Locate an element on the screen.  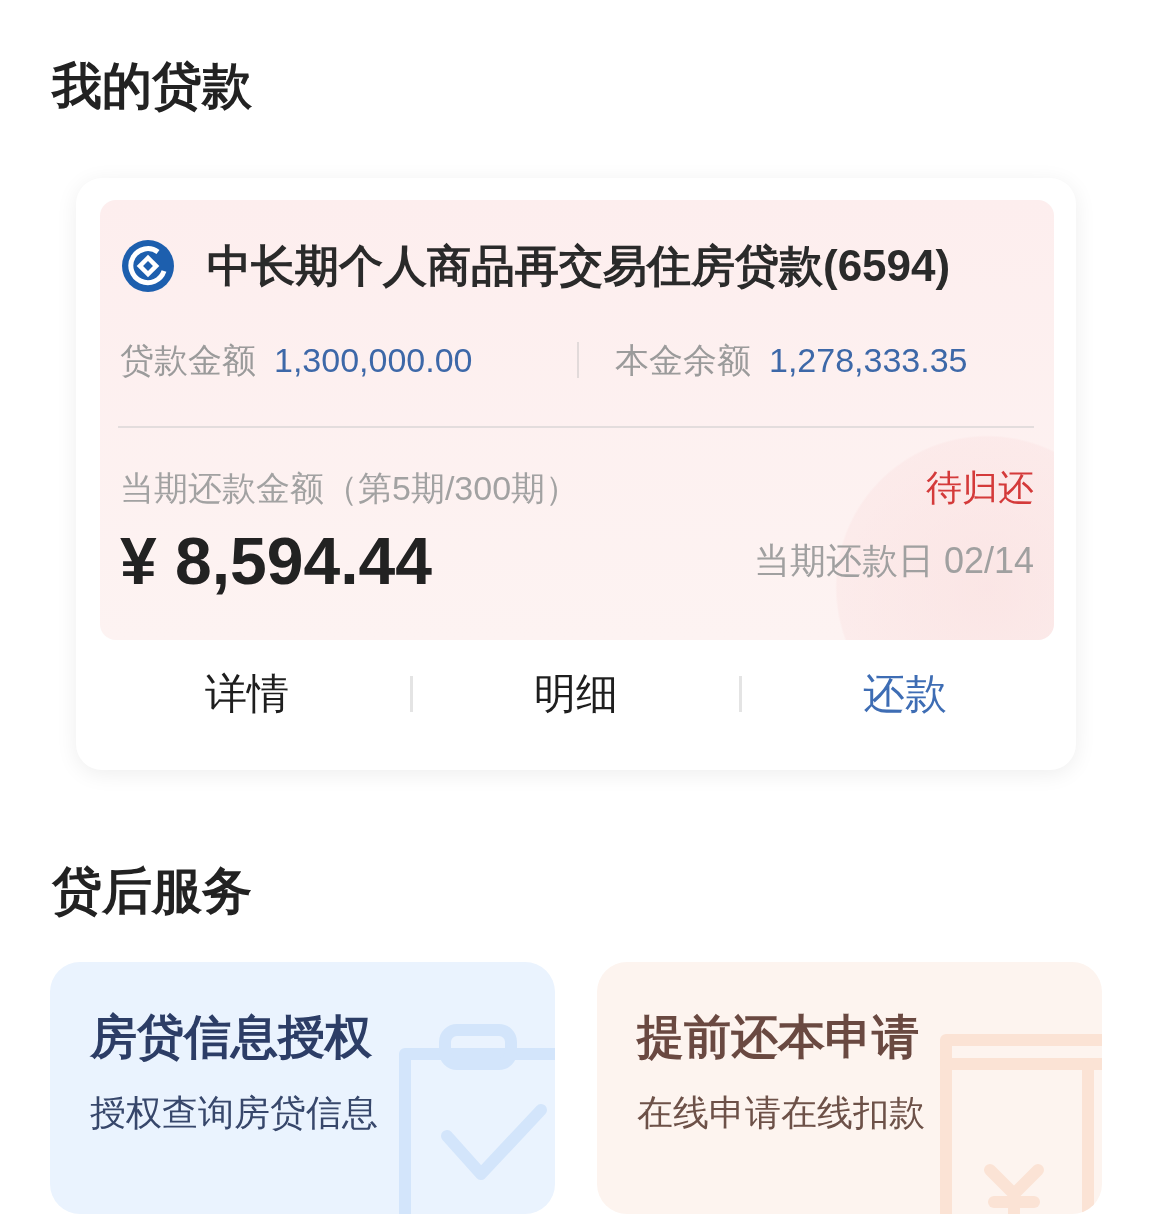
action-button: 详情 is located at coordinates (247, 694).